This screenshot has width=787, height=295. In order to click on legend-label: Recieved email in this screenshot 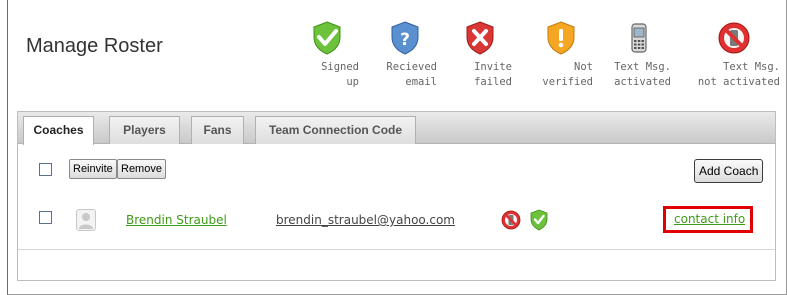, I will do `click(411, 74)`.